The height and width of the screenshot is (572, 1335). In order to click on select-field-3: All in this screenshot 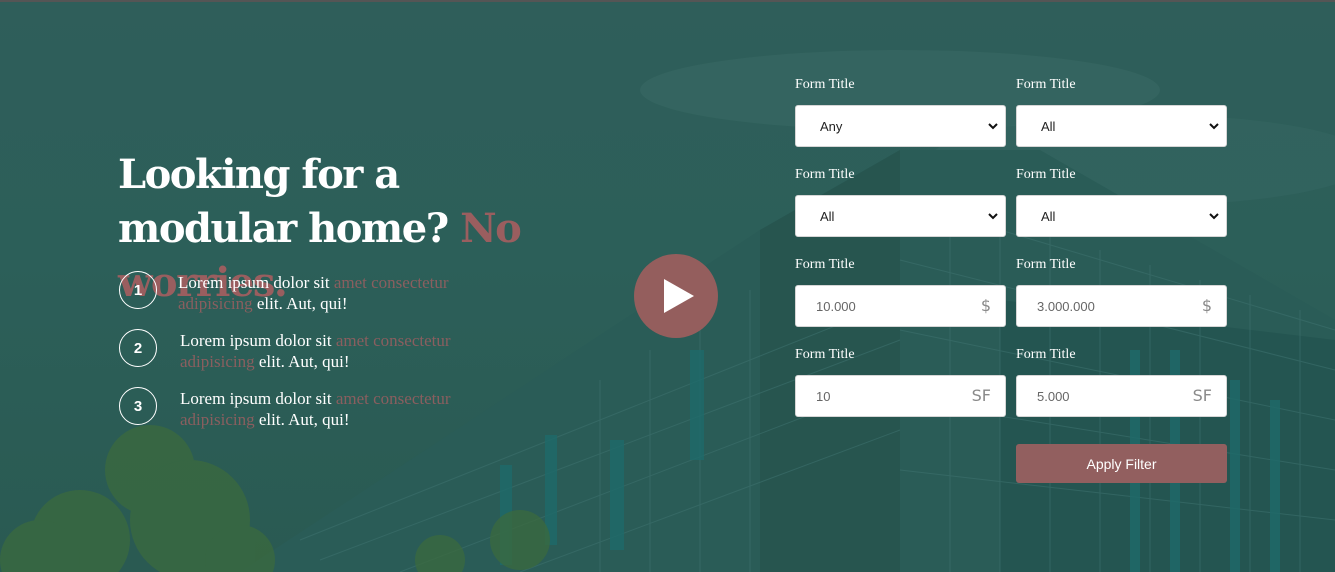, I will do `click(900, 216)`.